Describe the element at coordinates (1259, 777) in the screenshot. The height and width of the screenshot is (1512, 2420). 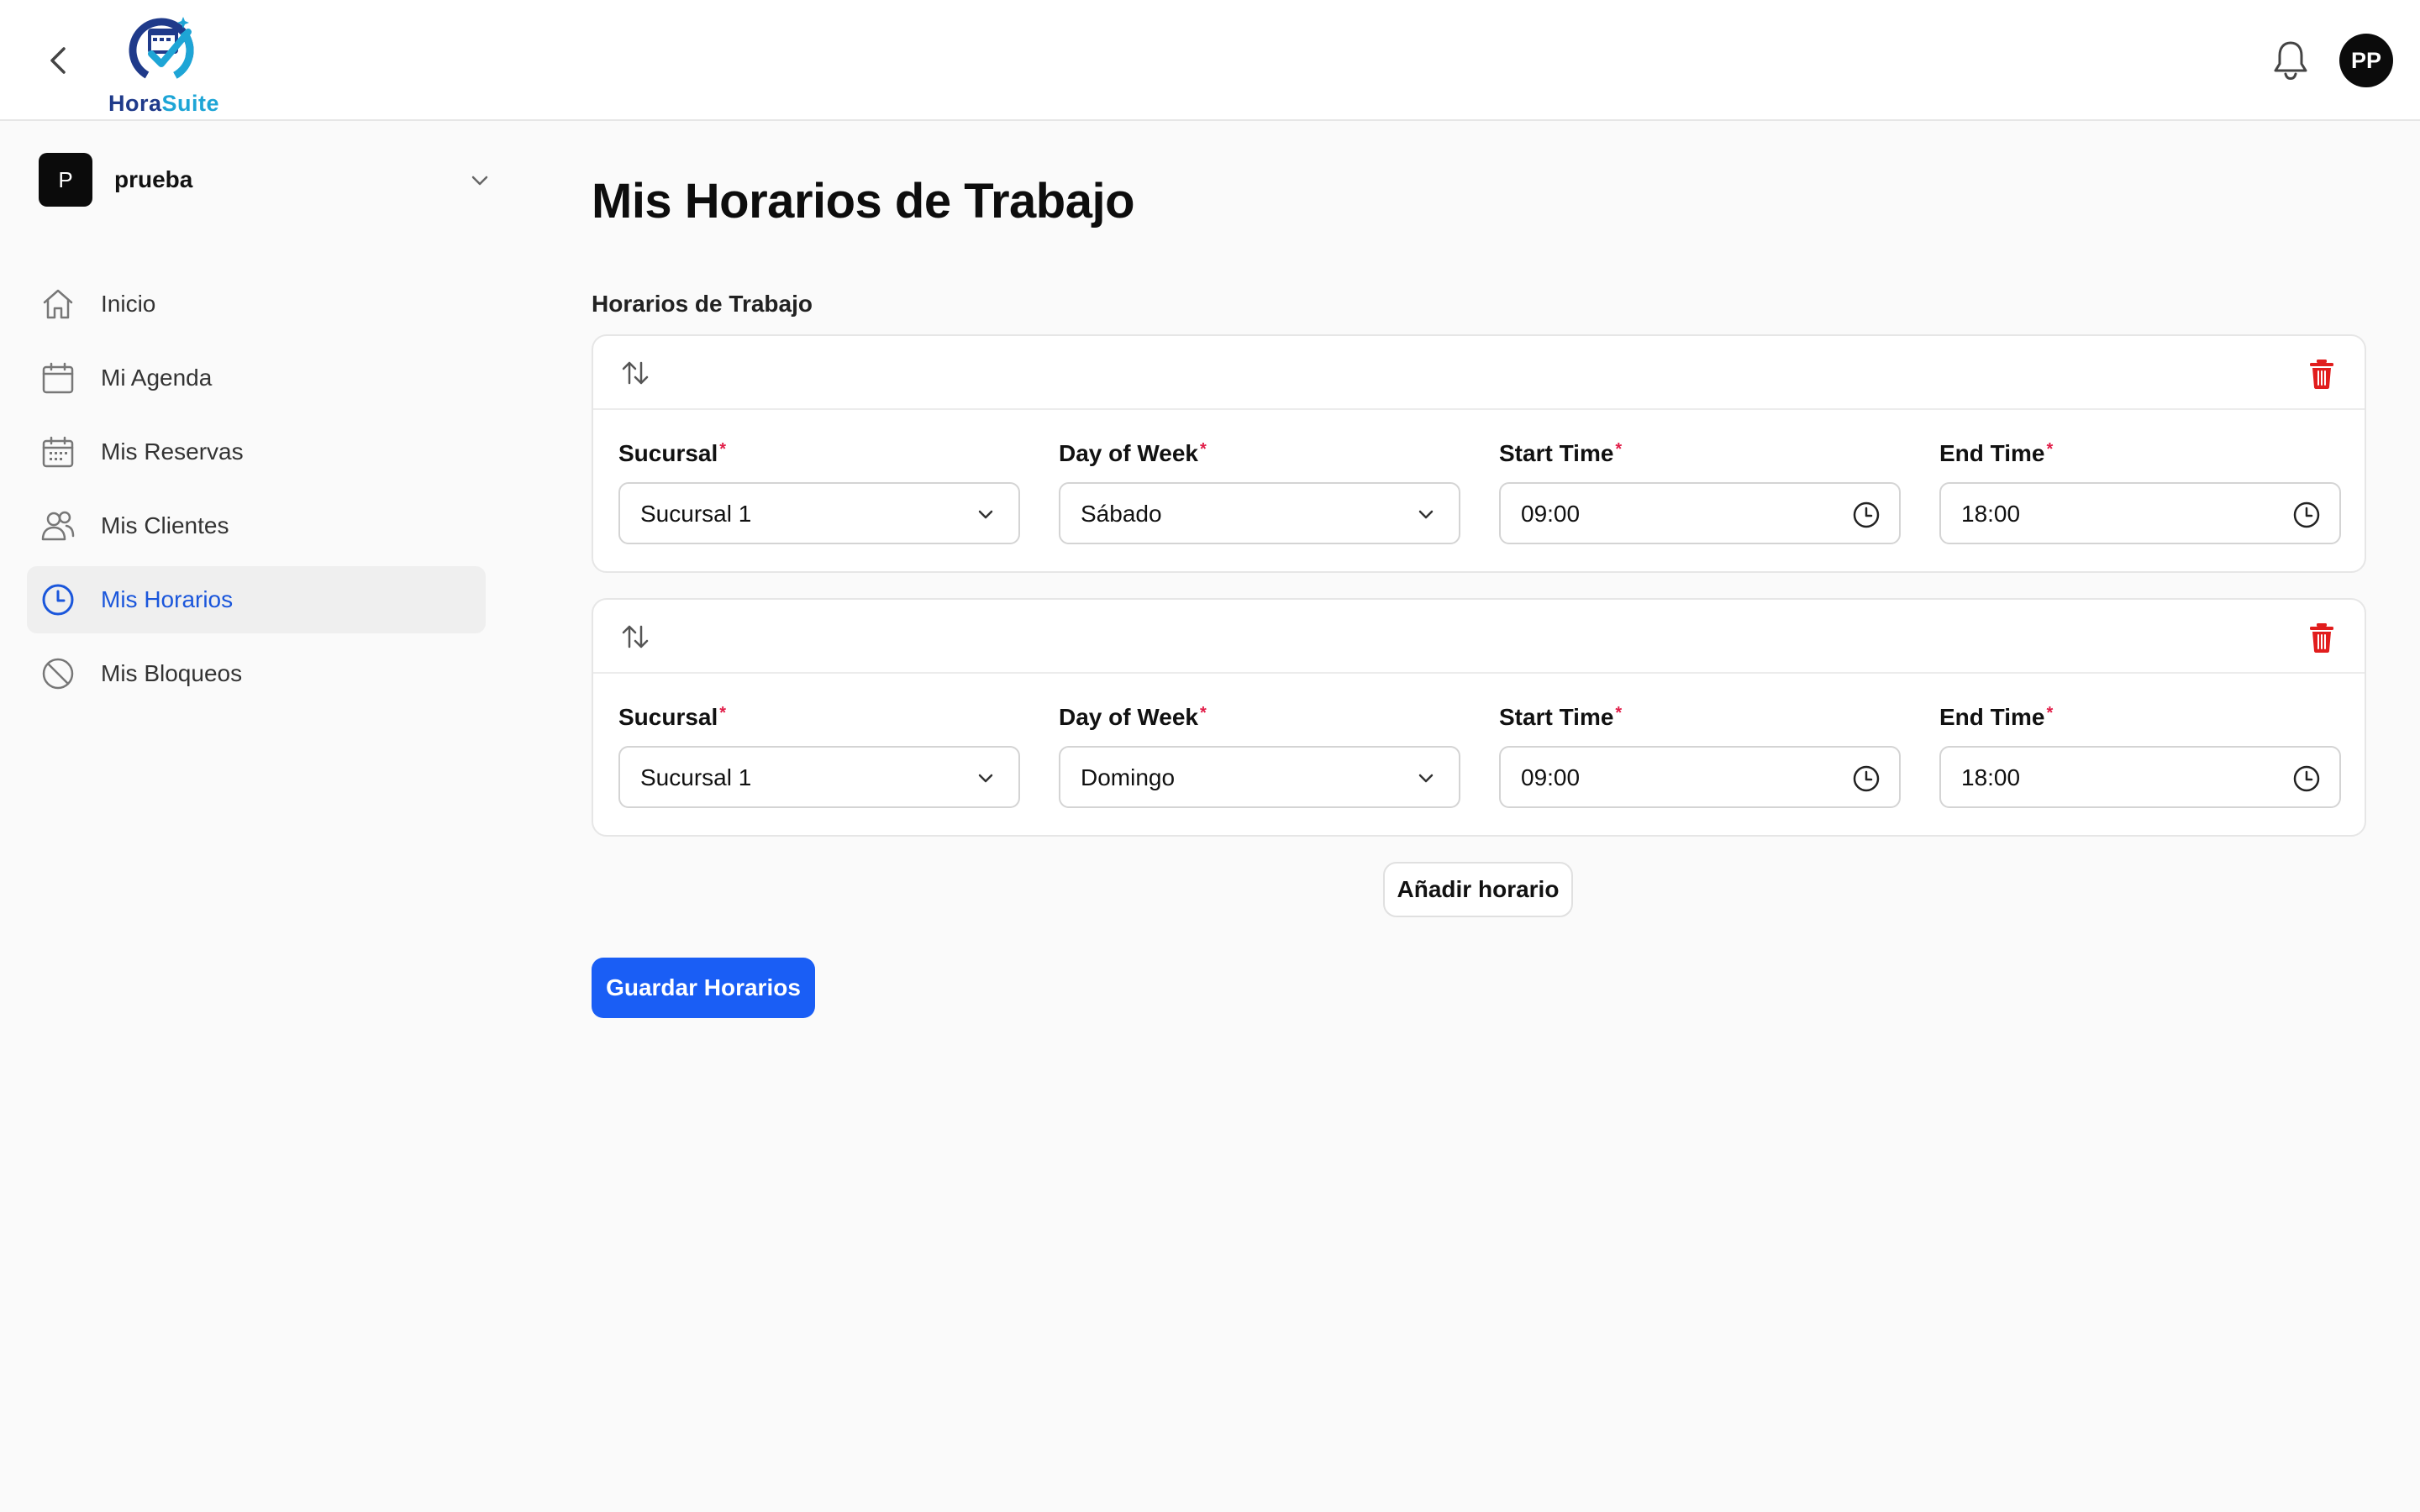
I see `day-select: Domingo` at that location.